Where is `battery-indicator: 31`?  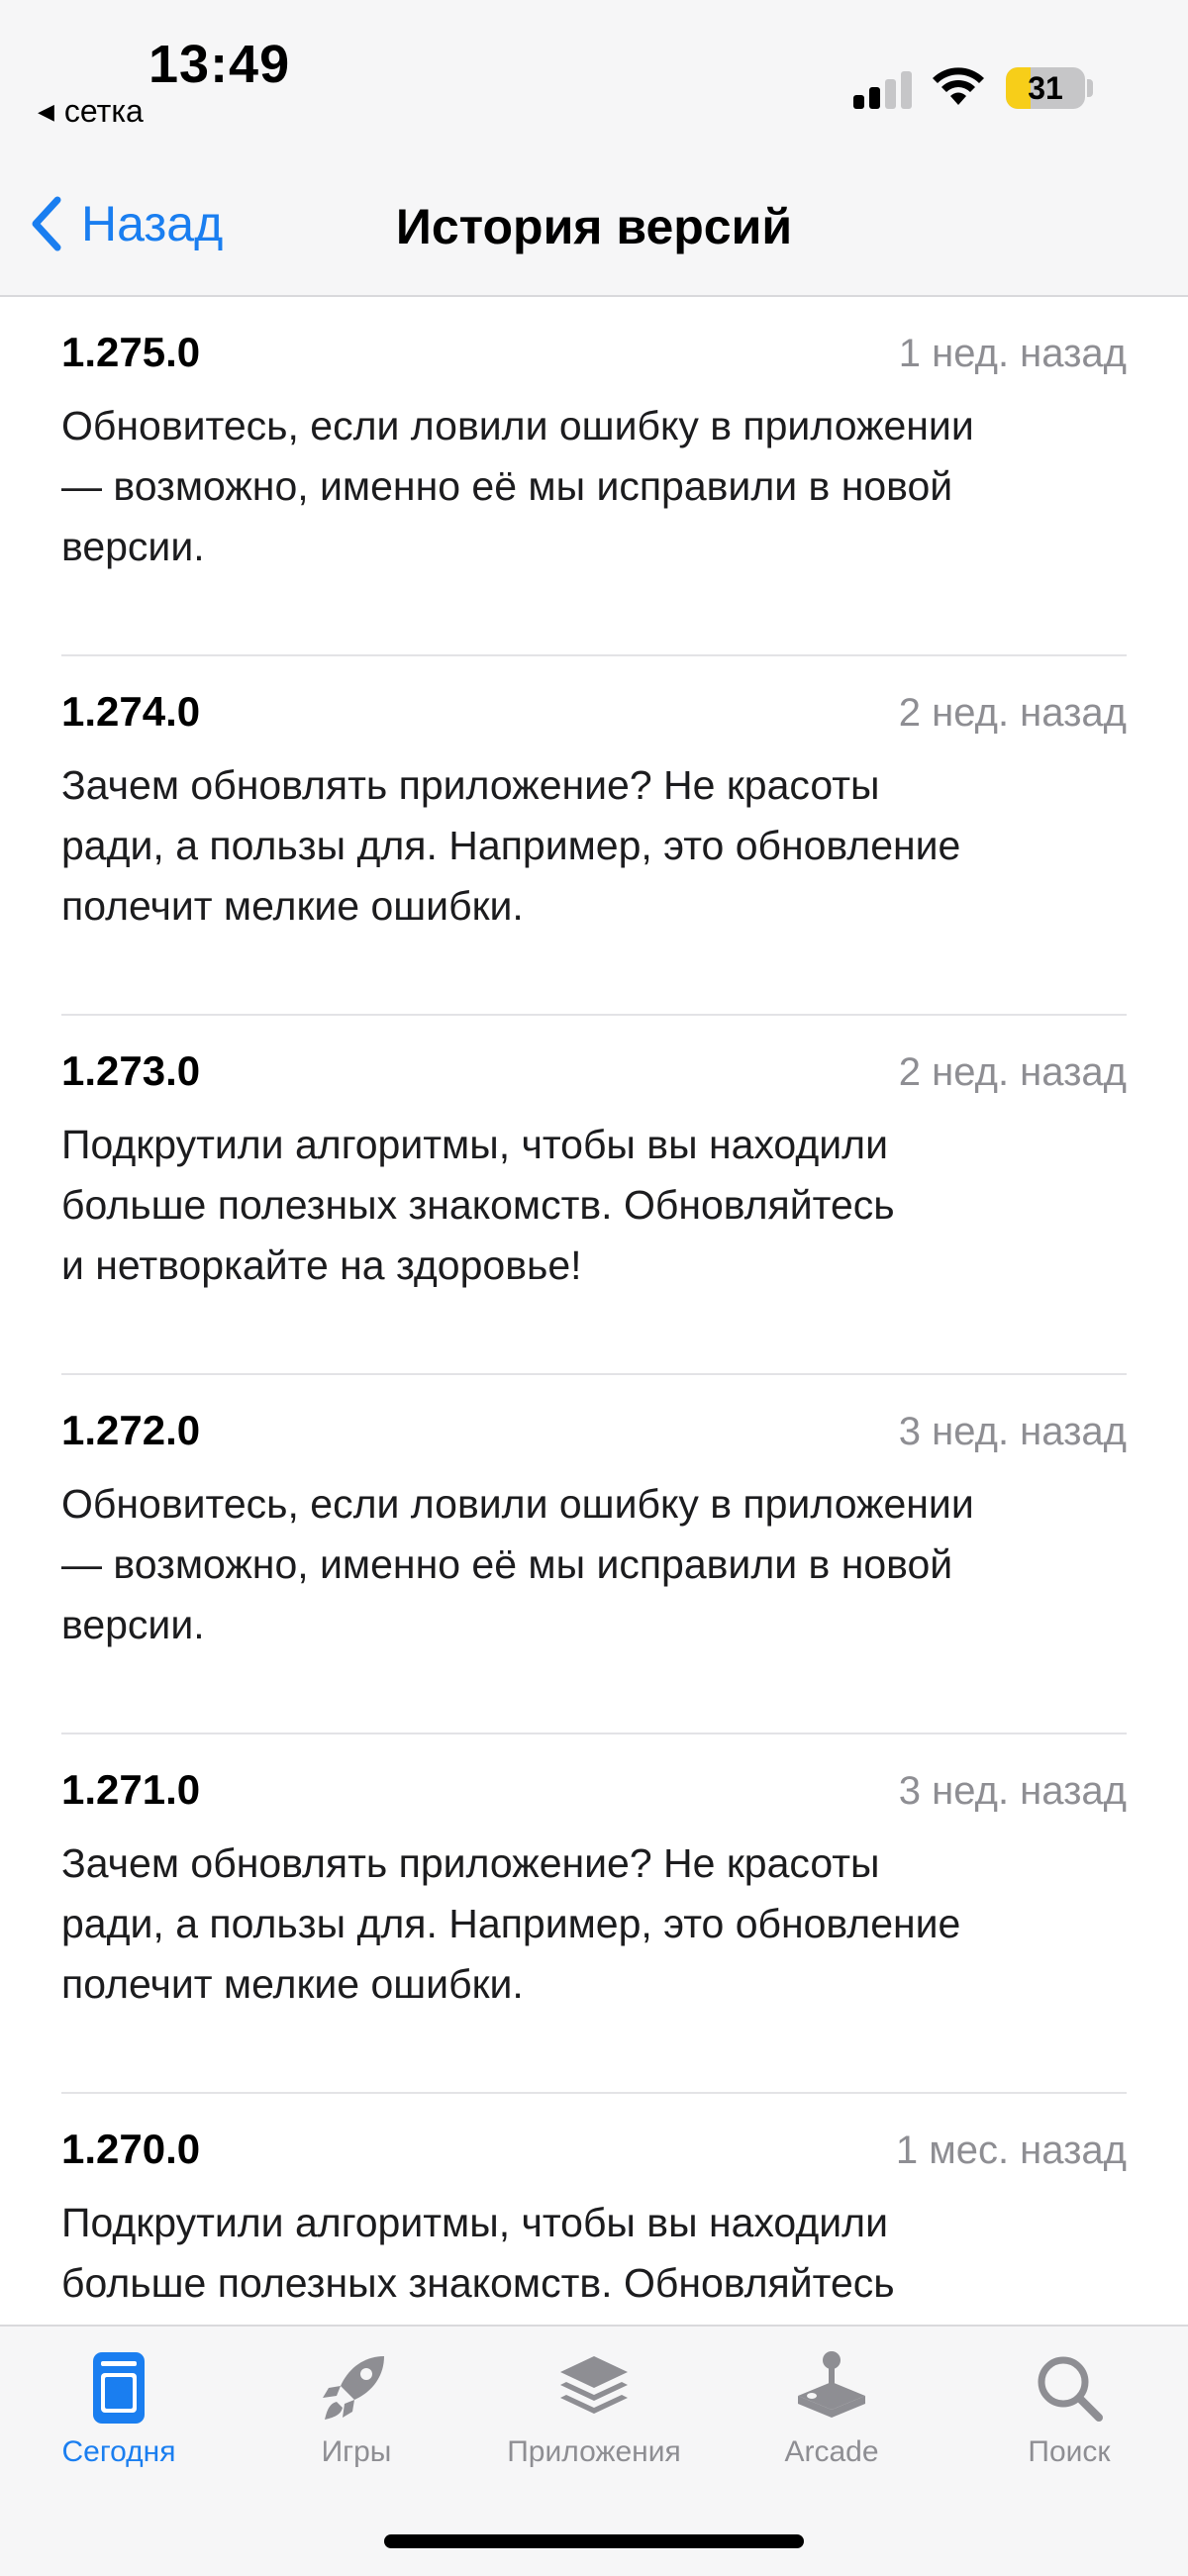
battery-indicator: 31 is located at coordinates (1046, 88).